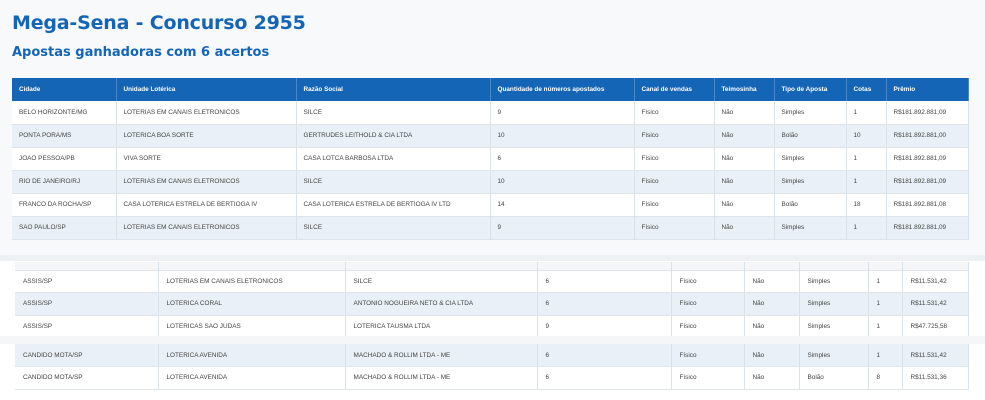 This screenshot has height=400, width=985. Describe the element at coordinates (927, 205) in the screenshot. I see `cell-premio: R$181.892.881,08` at that location.